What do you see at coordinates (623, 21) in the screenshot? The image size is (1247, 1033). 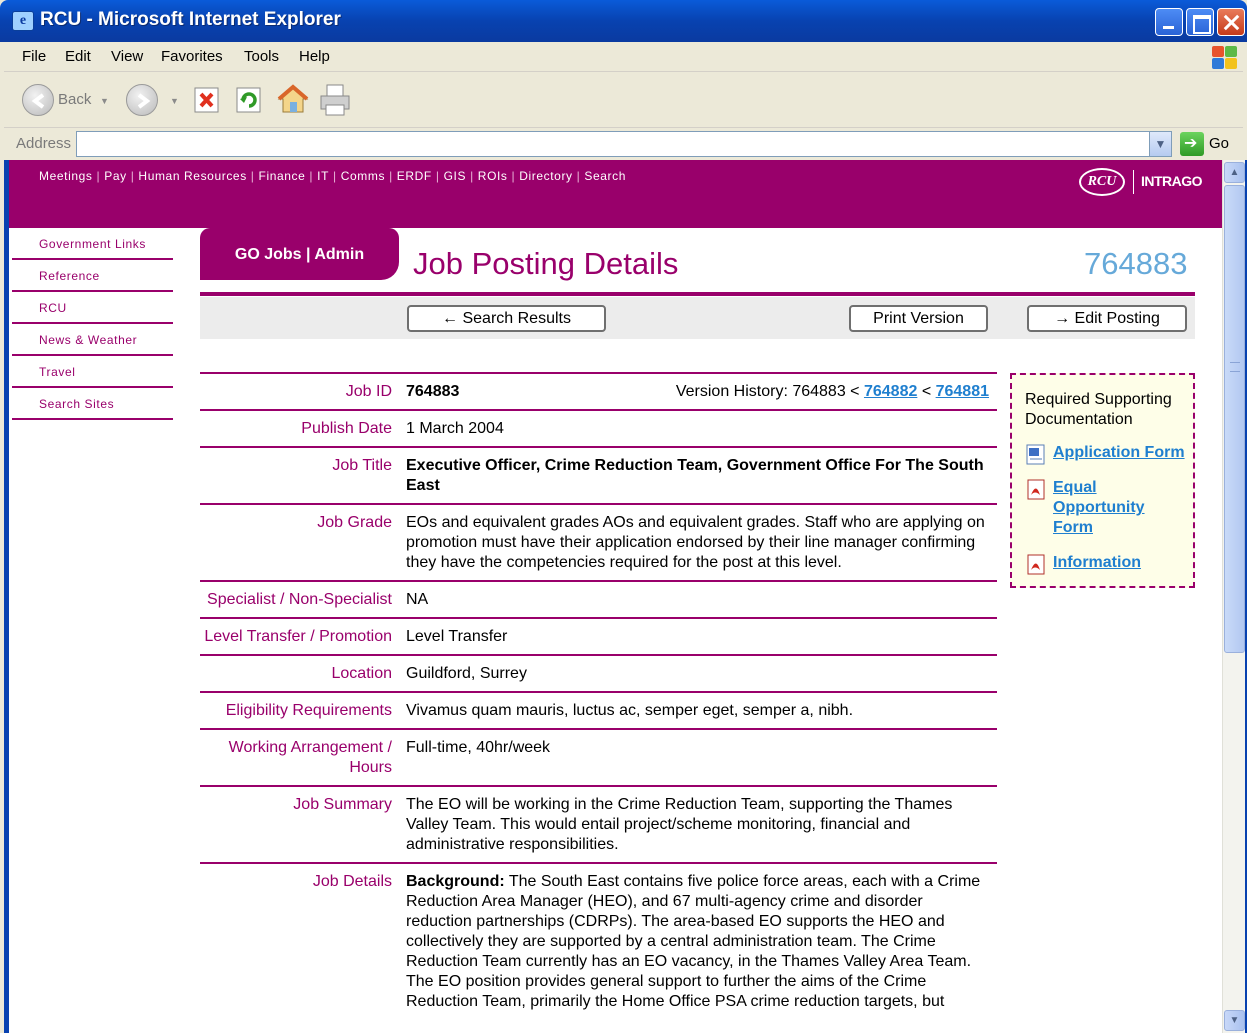 I see `title-bar: e RCU - Microsoft Internet Explorer` at bounding box center [623, 21].